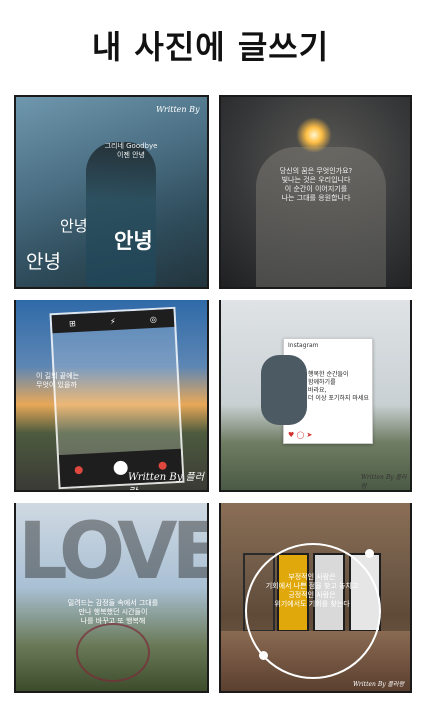 Image resolution: width=421 pixels, height=713 pixels. I want to click on camera-frame: ⊞ ⚡ ◎, so click(117, 398).